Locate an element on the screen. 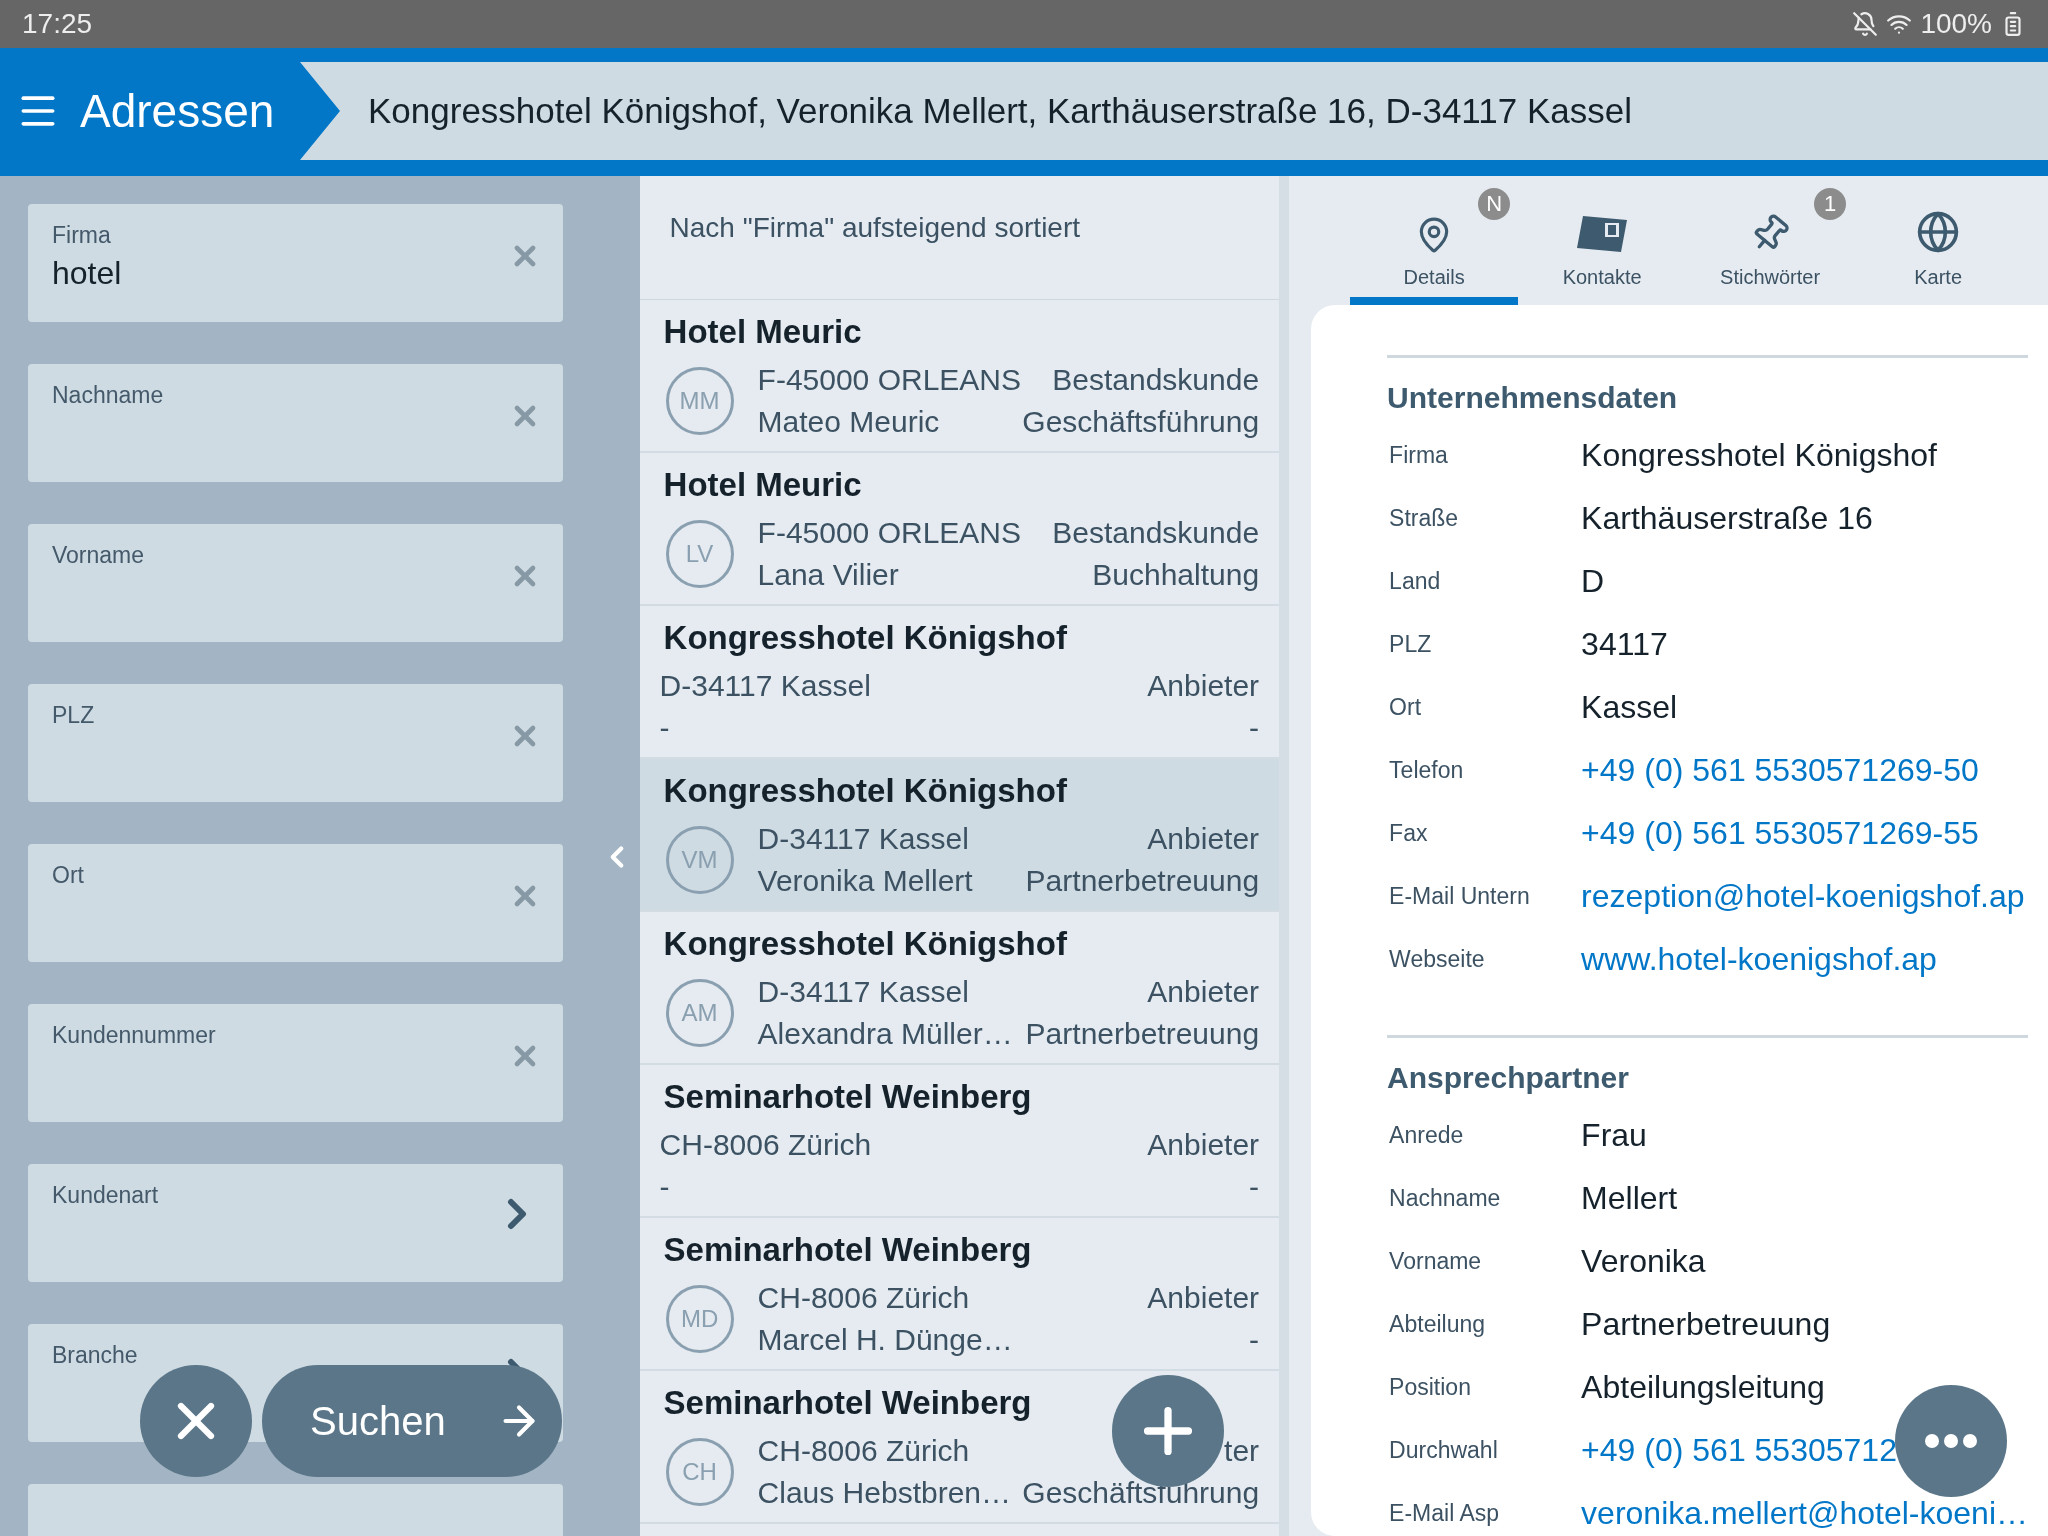  detail-label: E-Mail Asp is located at coordinates (1444, 1513).